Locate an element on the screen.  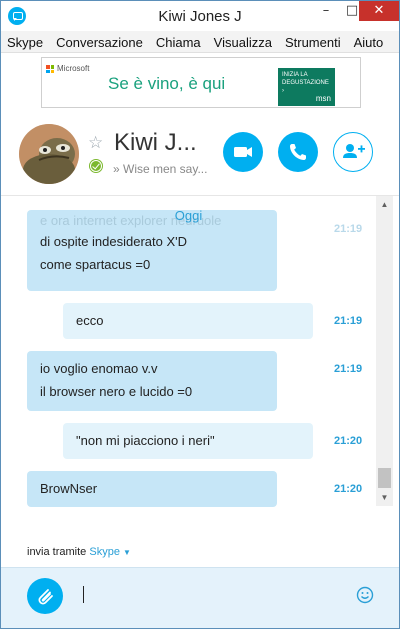
message-line: di ospite indesiderato X'D is located at coordinates (114, 241).